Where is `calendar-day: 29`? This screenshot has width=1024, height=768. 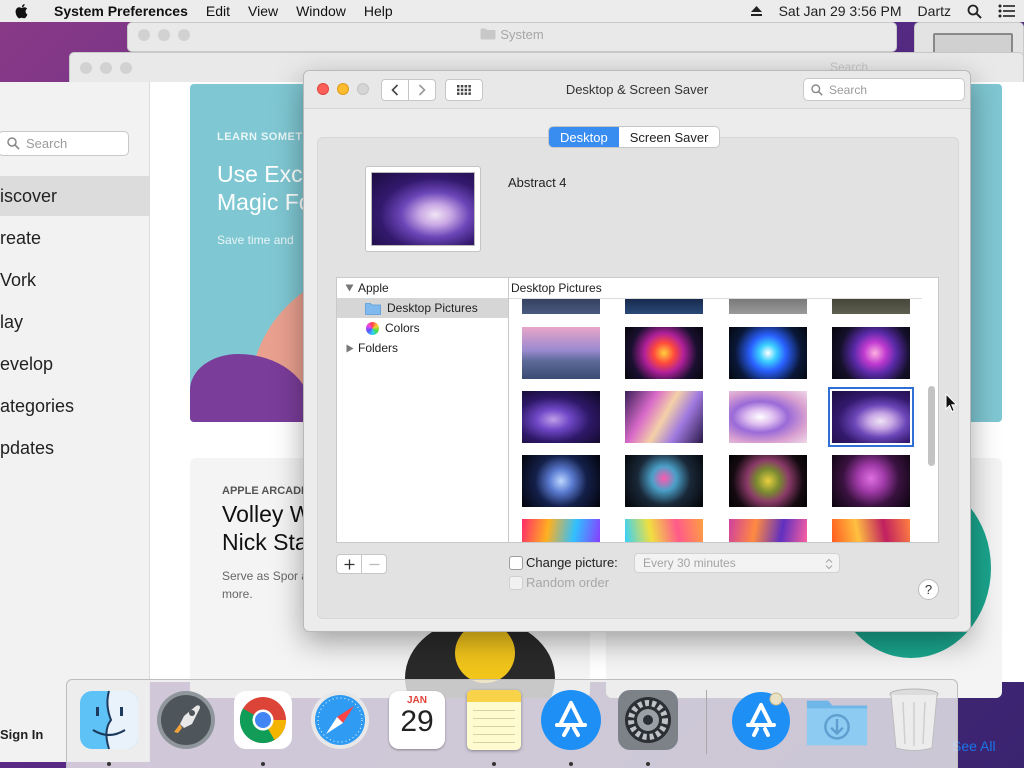 calendar-day: 29 is located at coordinates (417, 721).